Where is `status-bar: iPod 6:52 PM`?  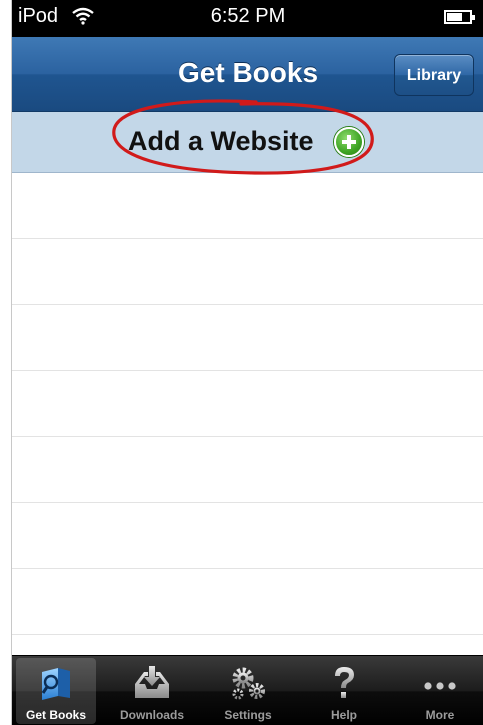
status-bar: iPod 6:52 PM is located at coordinates (247, 18).